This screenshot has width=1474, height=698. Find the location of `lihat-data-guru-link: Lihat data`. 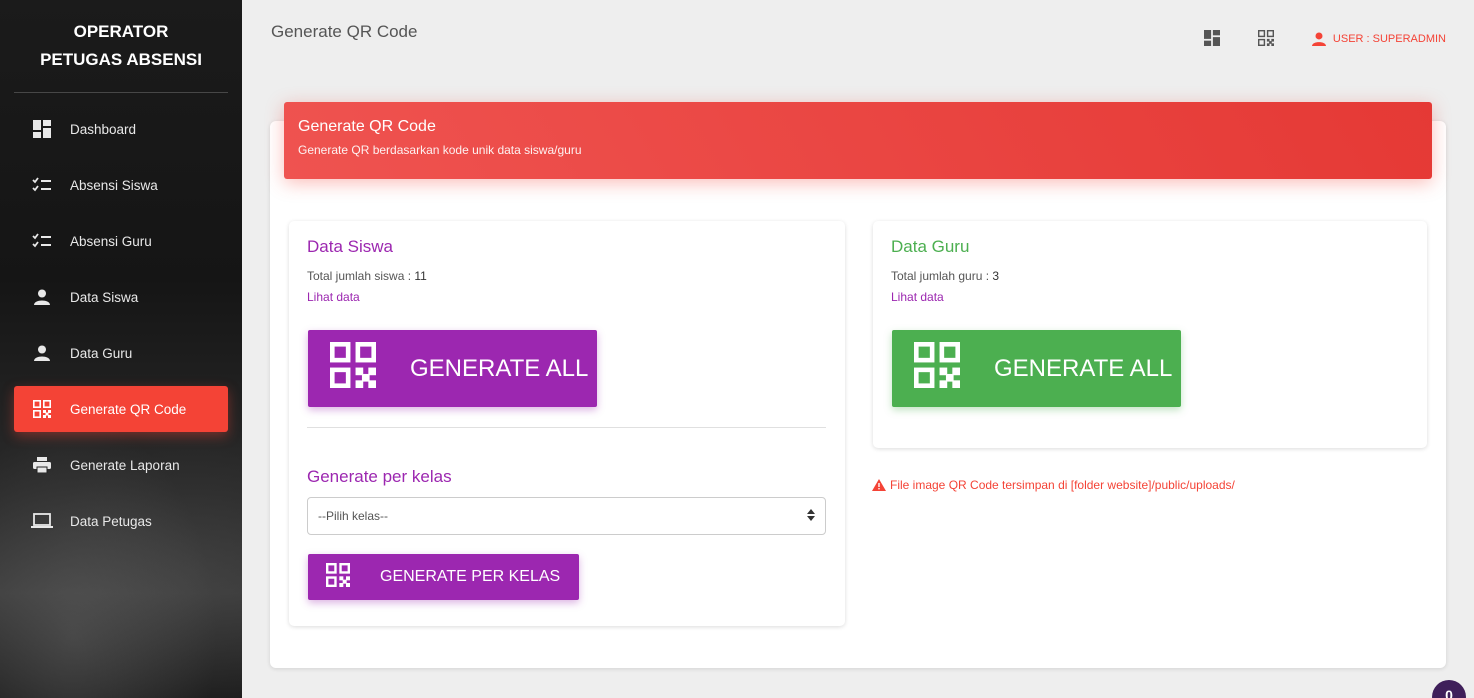

lihat-data-guru-link: Lihat data is located at coordinates (945, 297).